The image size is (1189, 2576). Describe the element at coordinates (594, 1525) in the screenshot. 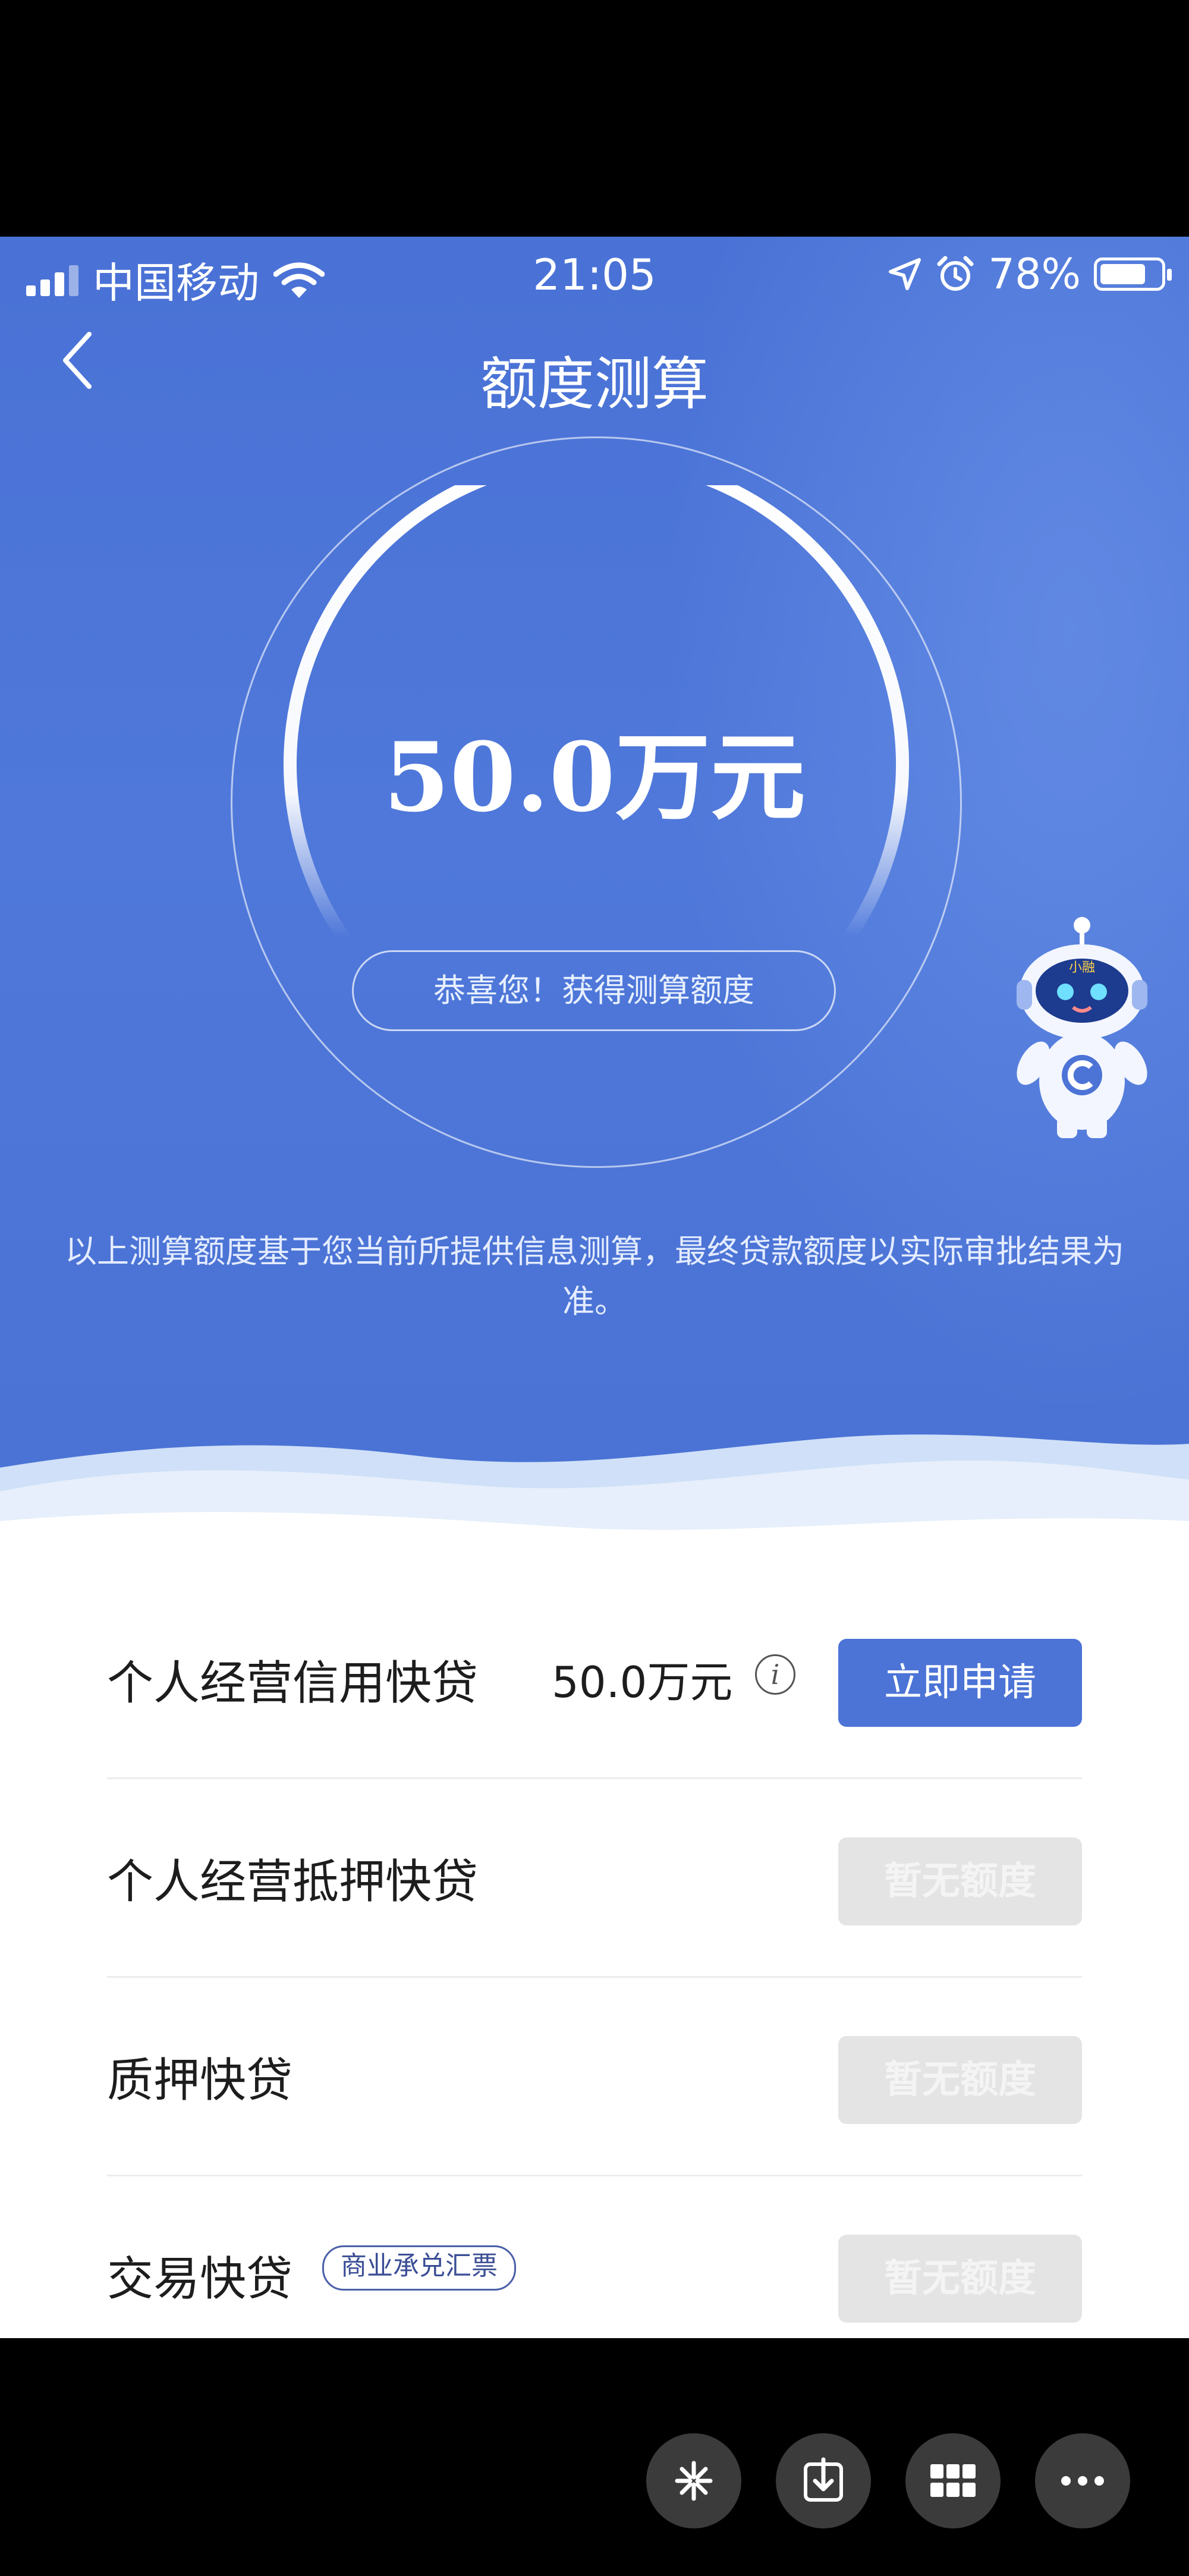

I see `hero-wave-divider` at that location.